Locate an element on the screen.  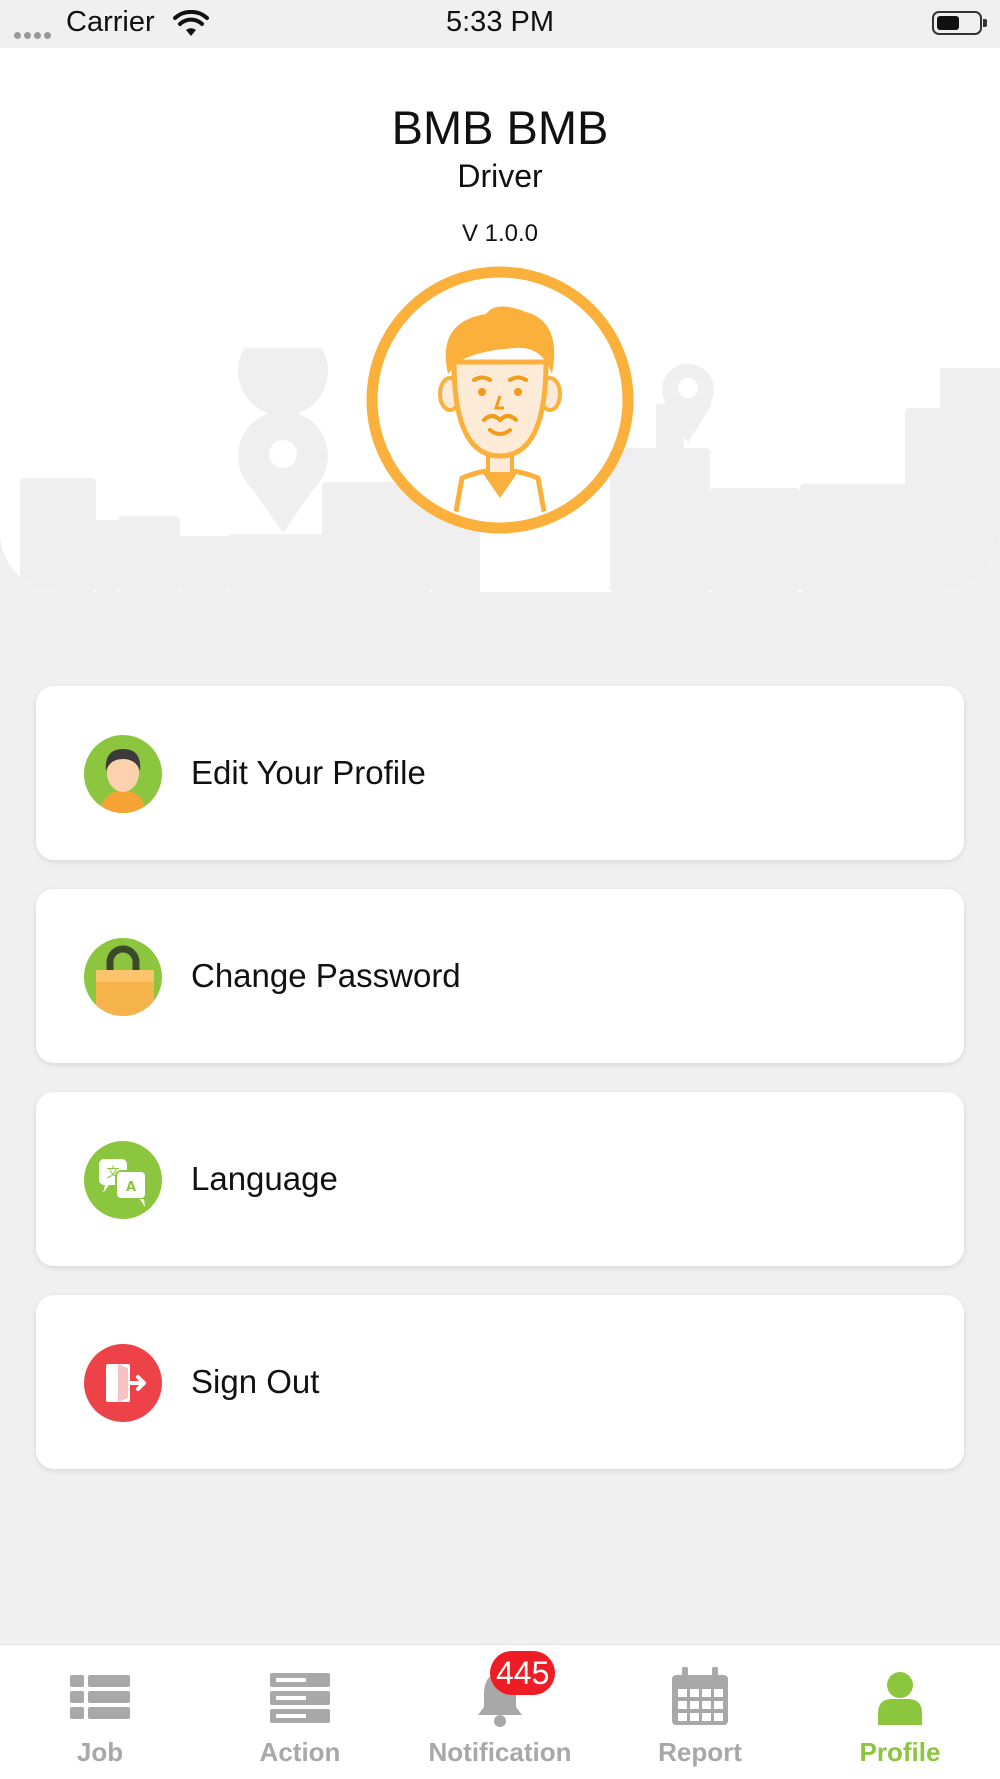
status-bar: Carrier 5:33 PM is located at coordinates (500, 24).